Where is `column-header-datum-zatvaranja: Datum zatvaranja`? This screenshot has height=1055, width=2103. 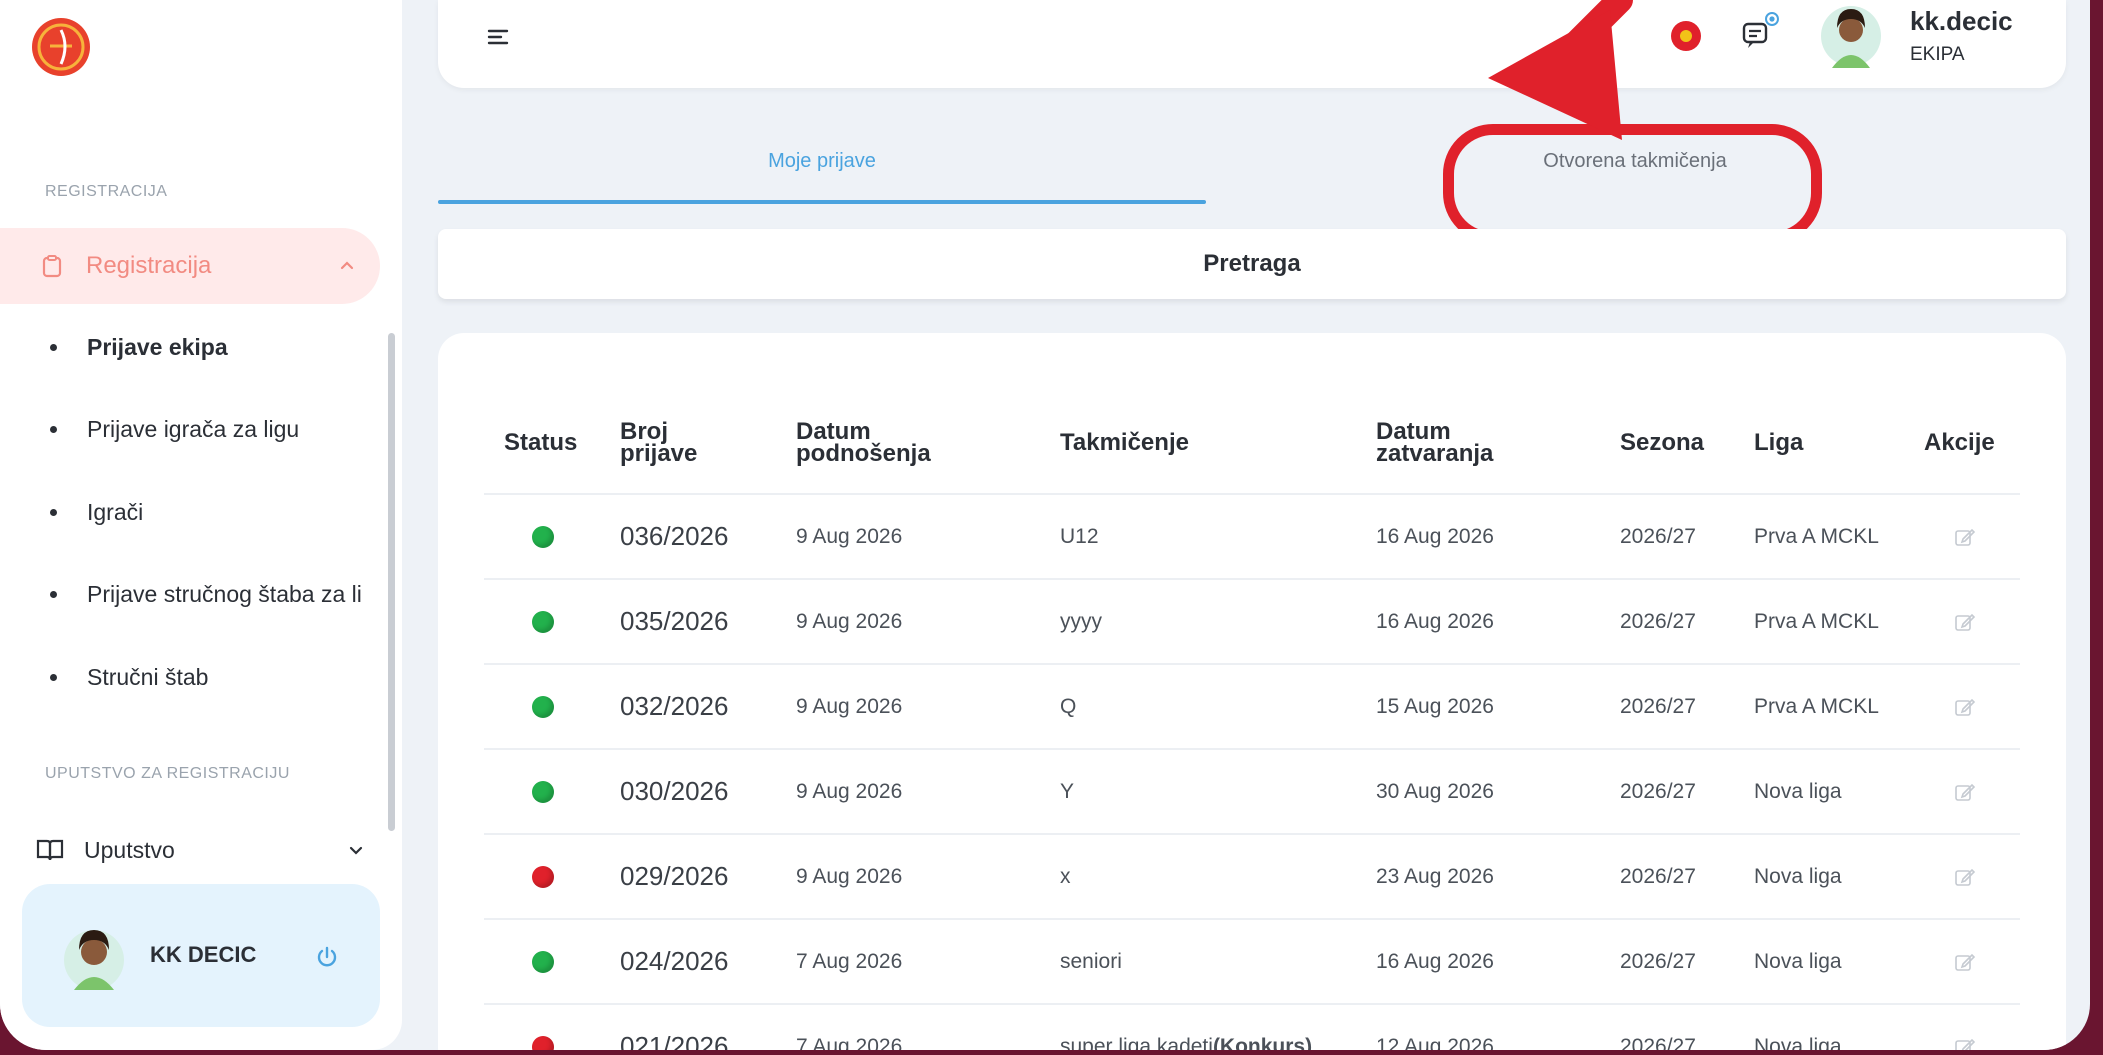 column-header-datum-zatvaranja: Datum zatvaranja is located at coordinates (1456, 443).